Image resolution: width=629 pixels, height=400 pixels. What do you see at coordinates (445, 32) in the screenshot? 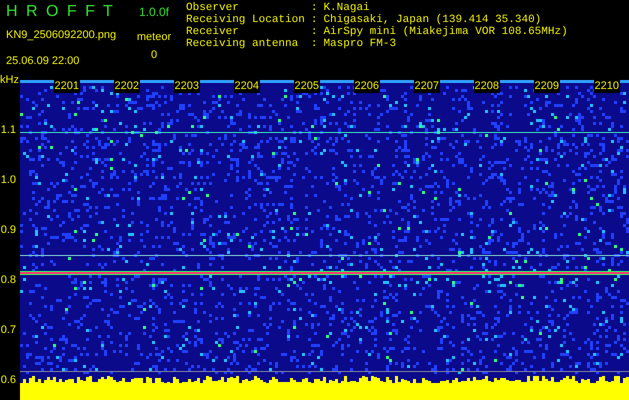
I see `info-value: AirSpy mini (Miakejima VOR 108.65MHz)` at bounding box center [445, 32].